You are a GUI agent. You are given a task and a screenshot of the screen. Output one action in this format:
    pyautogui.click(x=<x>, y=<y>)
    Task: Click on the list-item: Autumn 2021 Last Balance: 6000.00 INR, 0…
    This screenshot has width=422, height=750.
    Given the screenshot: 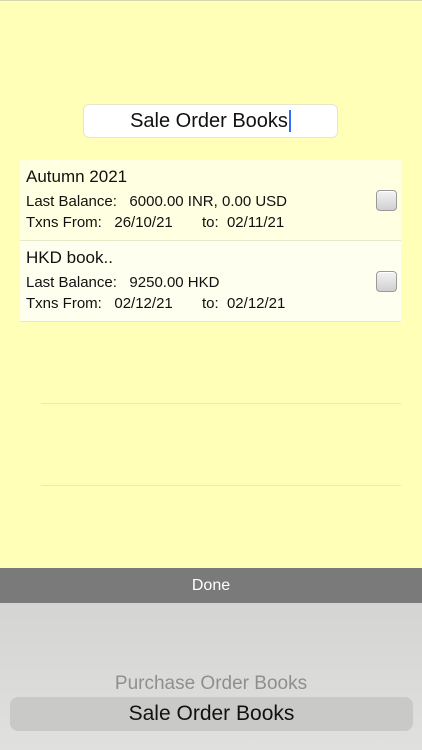 What is the action you would take?
    pyautogui.click(x=210, y=200)
    